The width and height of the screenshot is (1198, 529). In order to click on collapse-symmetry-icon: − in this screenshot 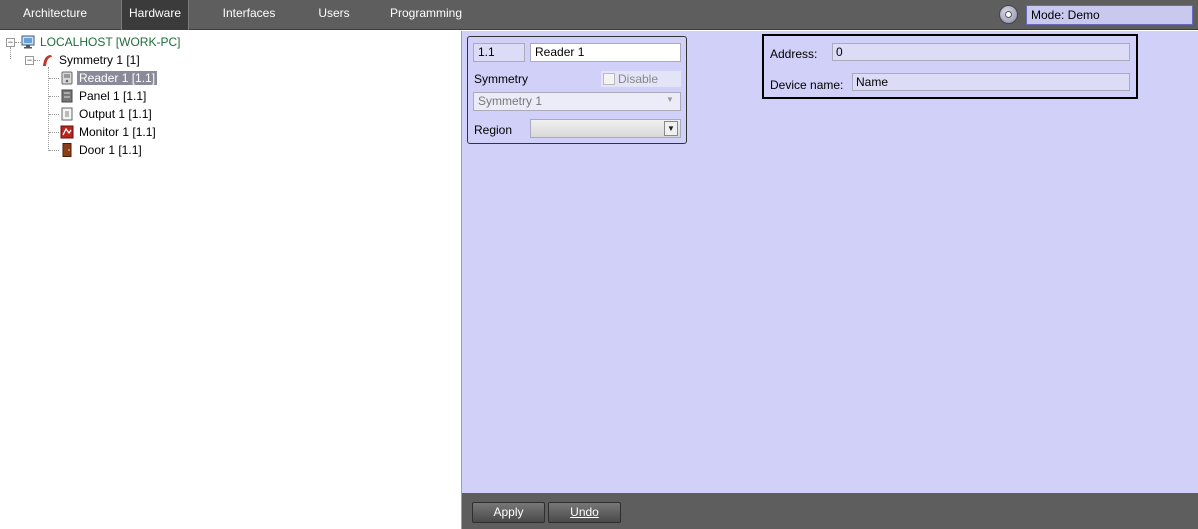, I will do `click(29, 60)`.